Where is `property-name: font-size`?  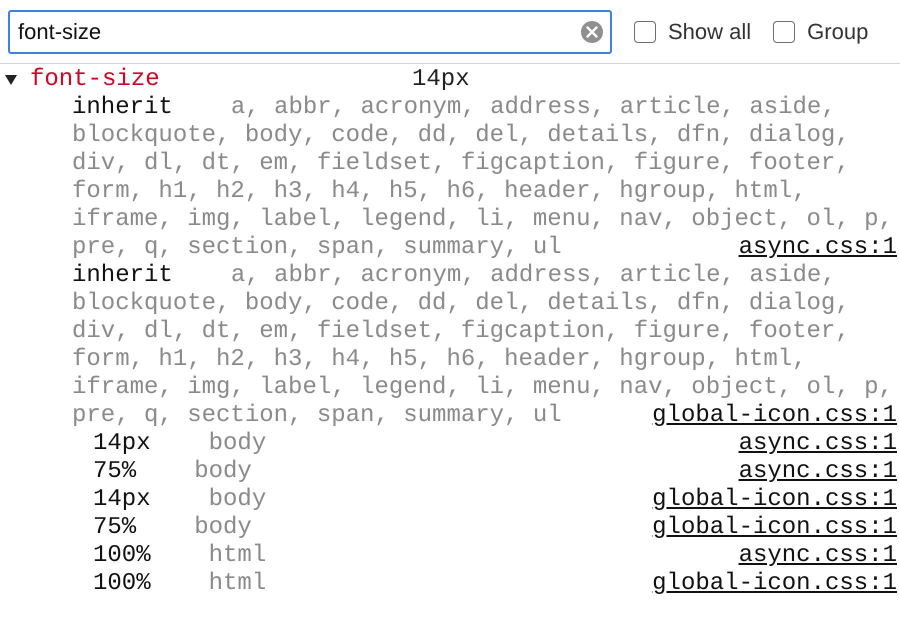
property-name: font-size is located at coordinates (95, 80).